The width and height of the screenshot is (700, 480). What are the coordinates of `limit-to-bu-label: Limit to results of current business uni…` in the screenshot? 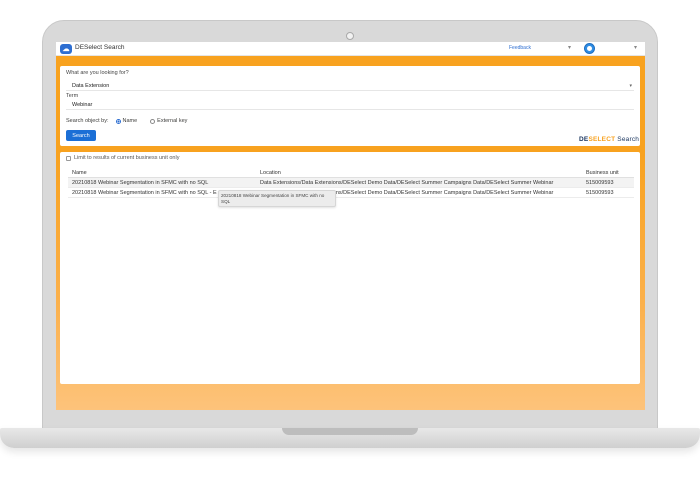 It's located at (127, 158).